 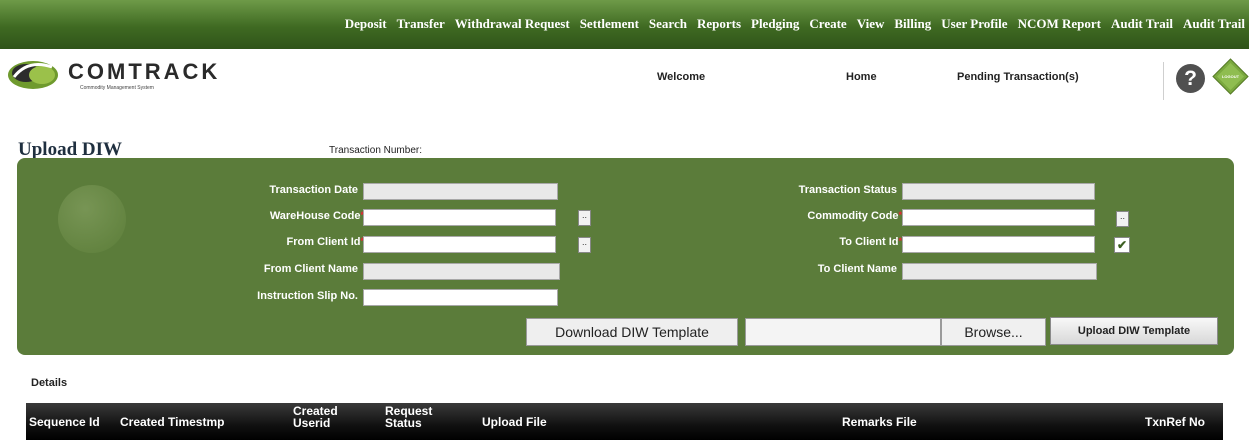 What do you see at coordinates (117, 88) in the screenshot?
I see `logo-tagline: Commodity Management System` at bounding box center [117, 88].